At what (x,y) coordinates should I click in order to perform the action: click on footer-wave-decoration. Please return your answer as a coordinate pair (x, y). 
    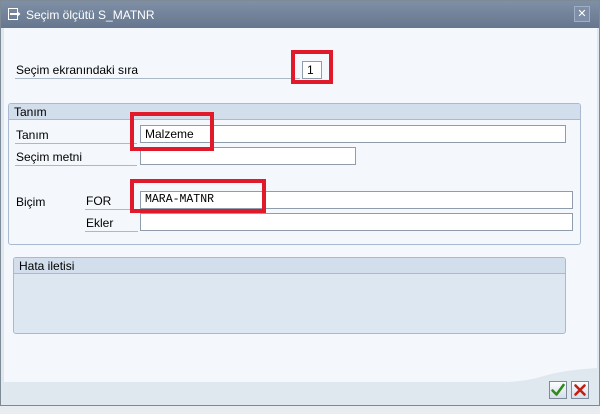
    Looking at the image, I should click on (300, 375).